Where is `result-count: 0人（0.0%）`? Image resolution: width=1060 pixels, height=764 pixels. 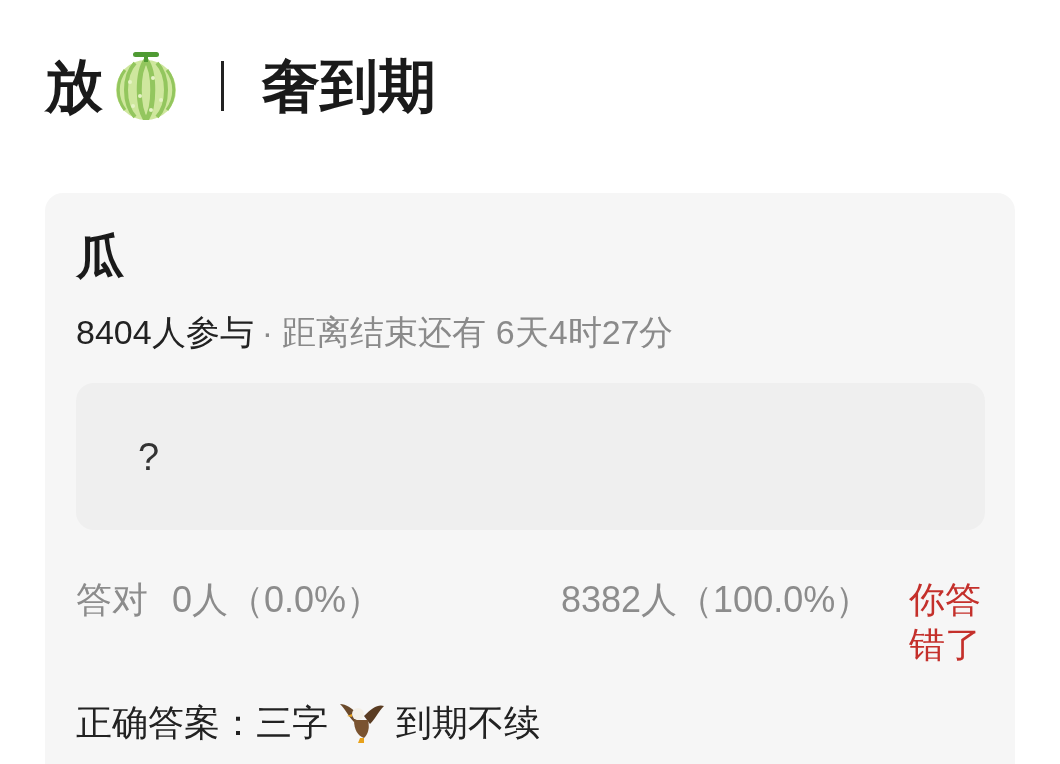
result-count: 0人（0.0%） is located at coordinates (277, 600).